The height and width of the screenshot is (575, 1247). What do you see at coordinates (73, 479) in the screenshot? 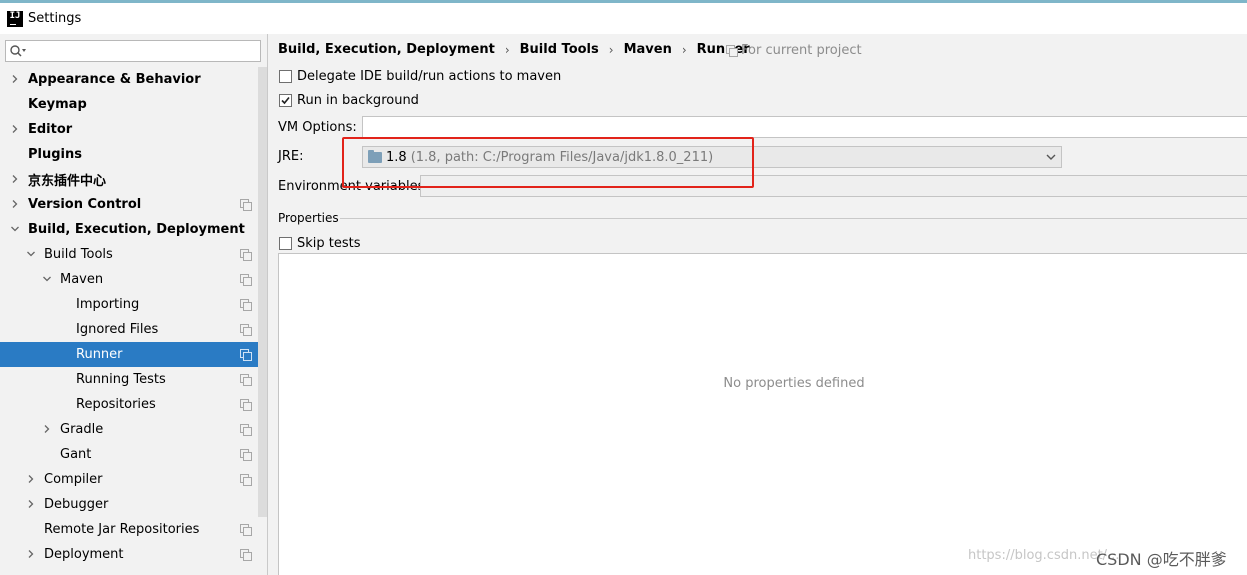
I see `sidebar-item-label: Compiler` at bounding box center [73, 479].